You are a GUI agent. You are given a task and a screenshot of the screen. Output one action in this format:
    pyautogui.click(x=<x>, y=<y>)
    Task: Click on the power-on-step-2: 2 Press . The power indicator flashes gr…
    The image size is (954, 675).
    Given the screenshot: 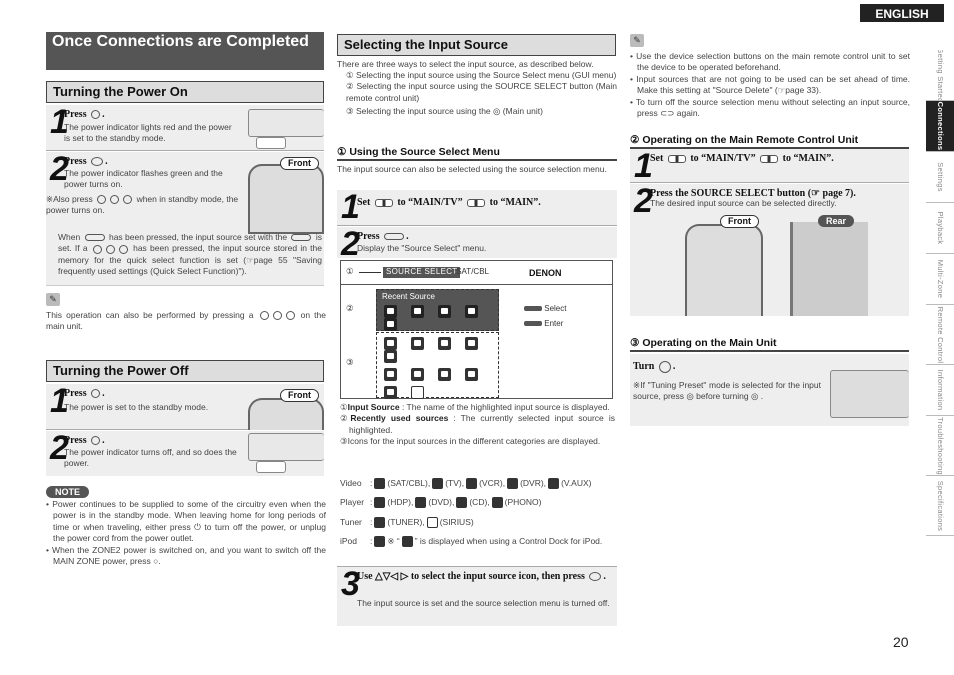 What is the action you would take?
    pyautogui.click(x=185, y=219)
    